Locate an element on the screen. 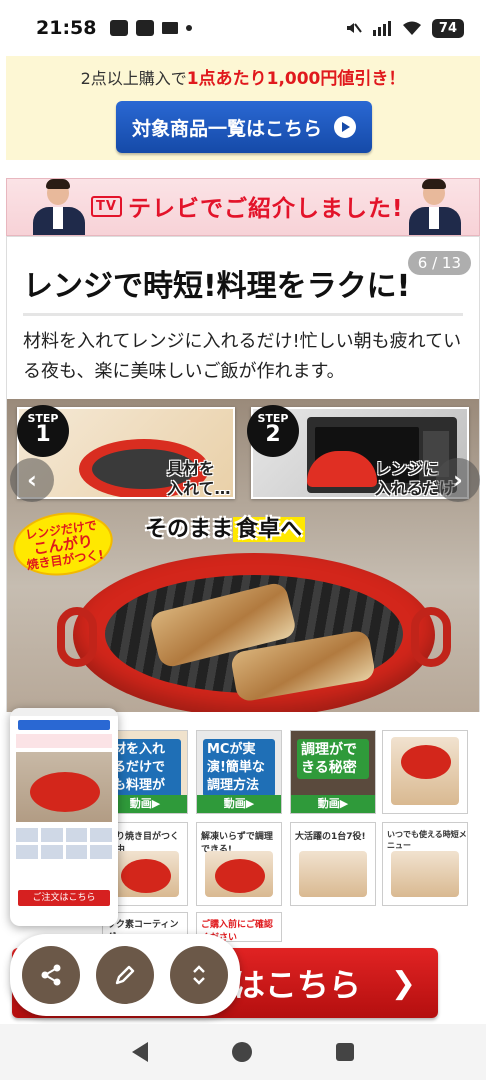 The width and height of the screenshot is (486, 1080). feature-burst-badge: レンジだけで こんがり 焼き目がつく! is located at coordinates (63, 544).